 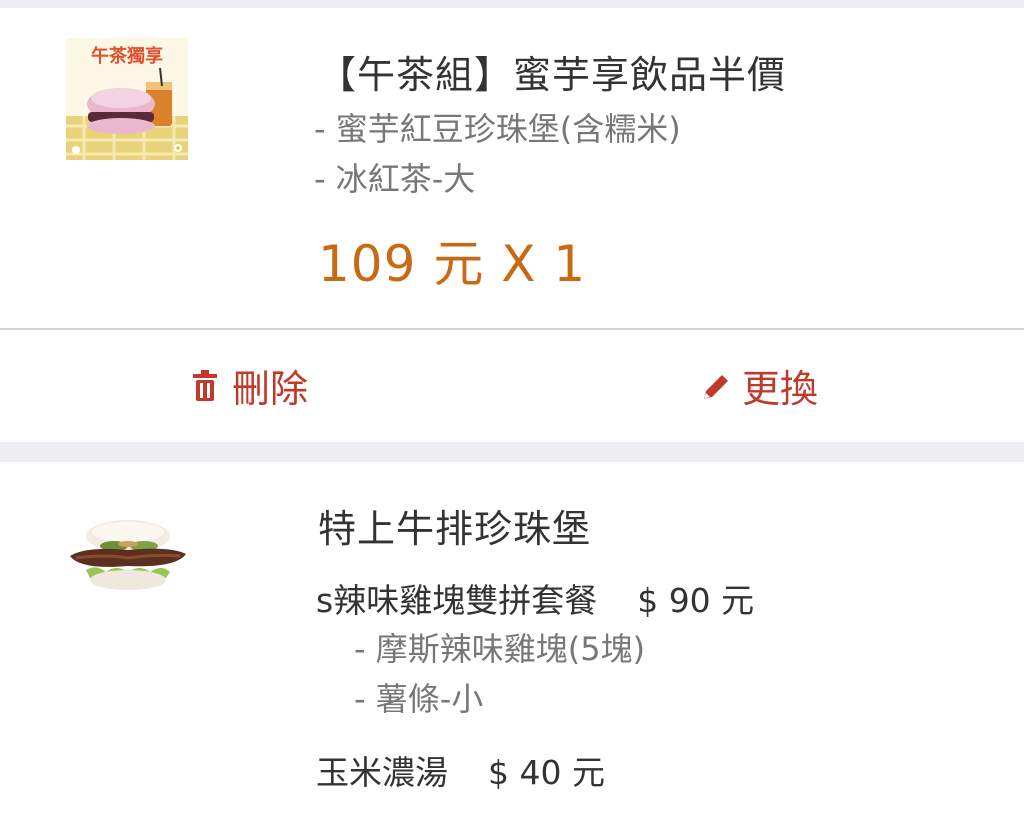 I want to click on option-line: 玉米濃湯 $ 40 元, so click(x=460, y=770).